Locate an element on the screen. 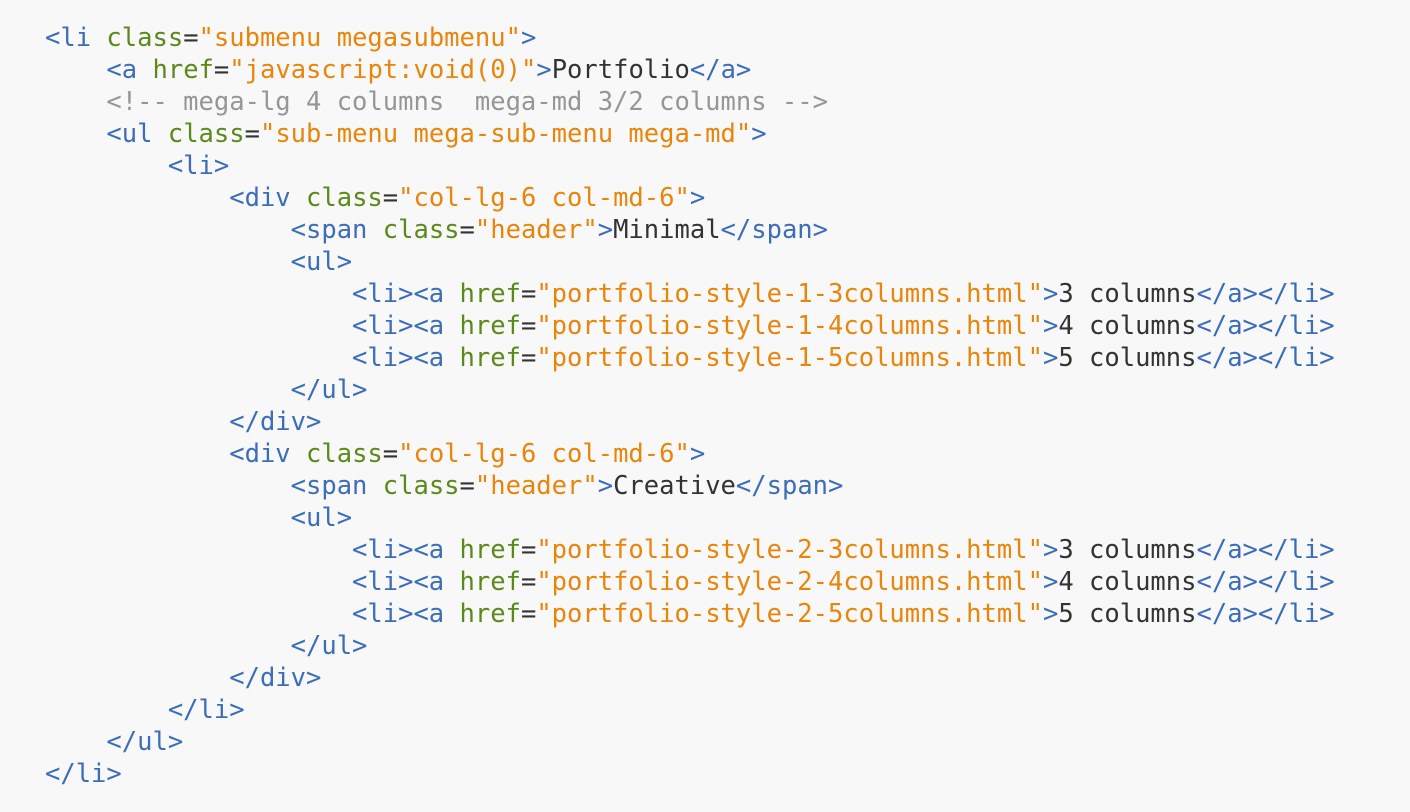 The image size is (1410, 812). code-line: <li> is located at coordinates (727, 166).